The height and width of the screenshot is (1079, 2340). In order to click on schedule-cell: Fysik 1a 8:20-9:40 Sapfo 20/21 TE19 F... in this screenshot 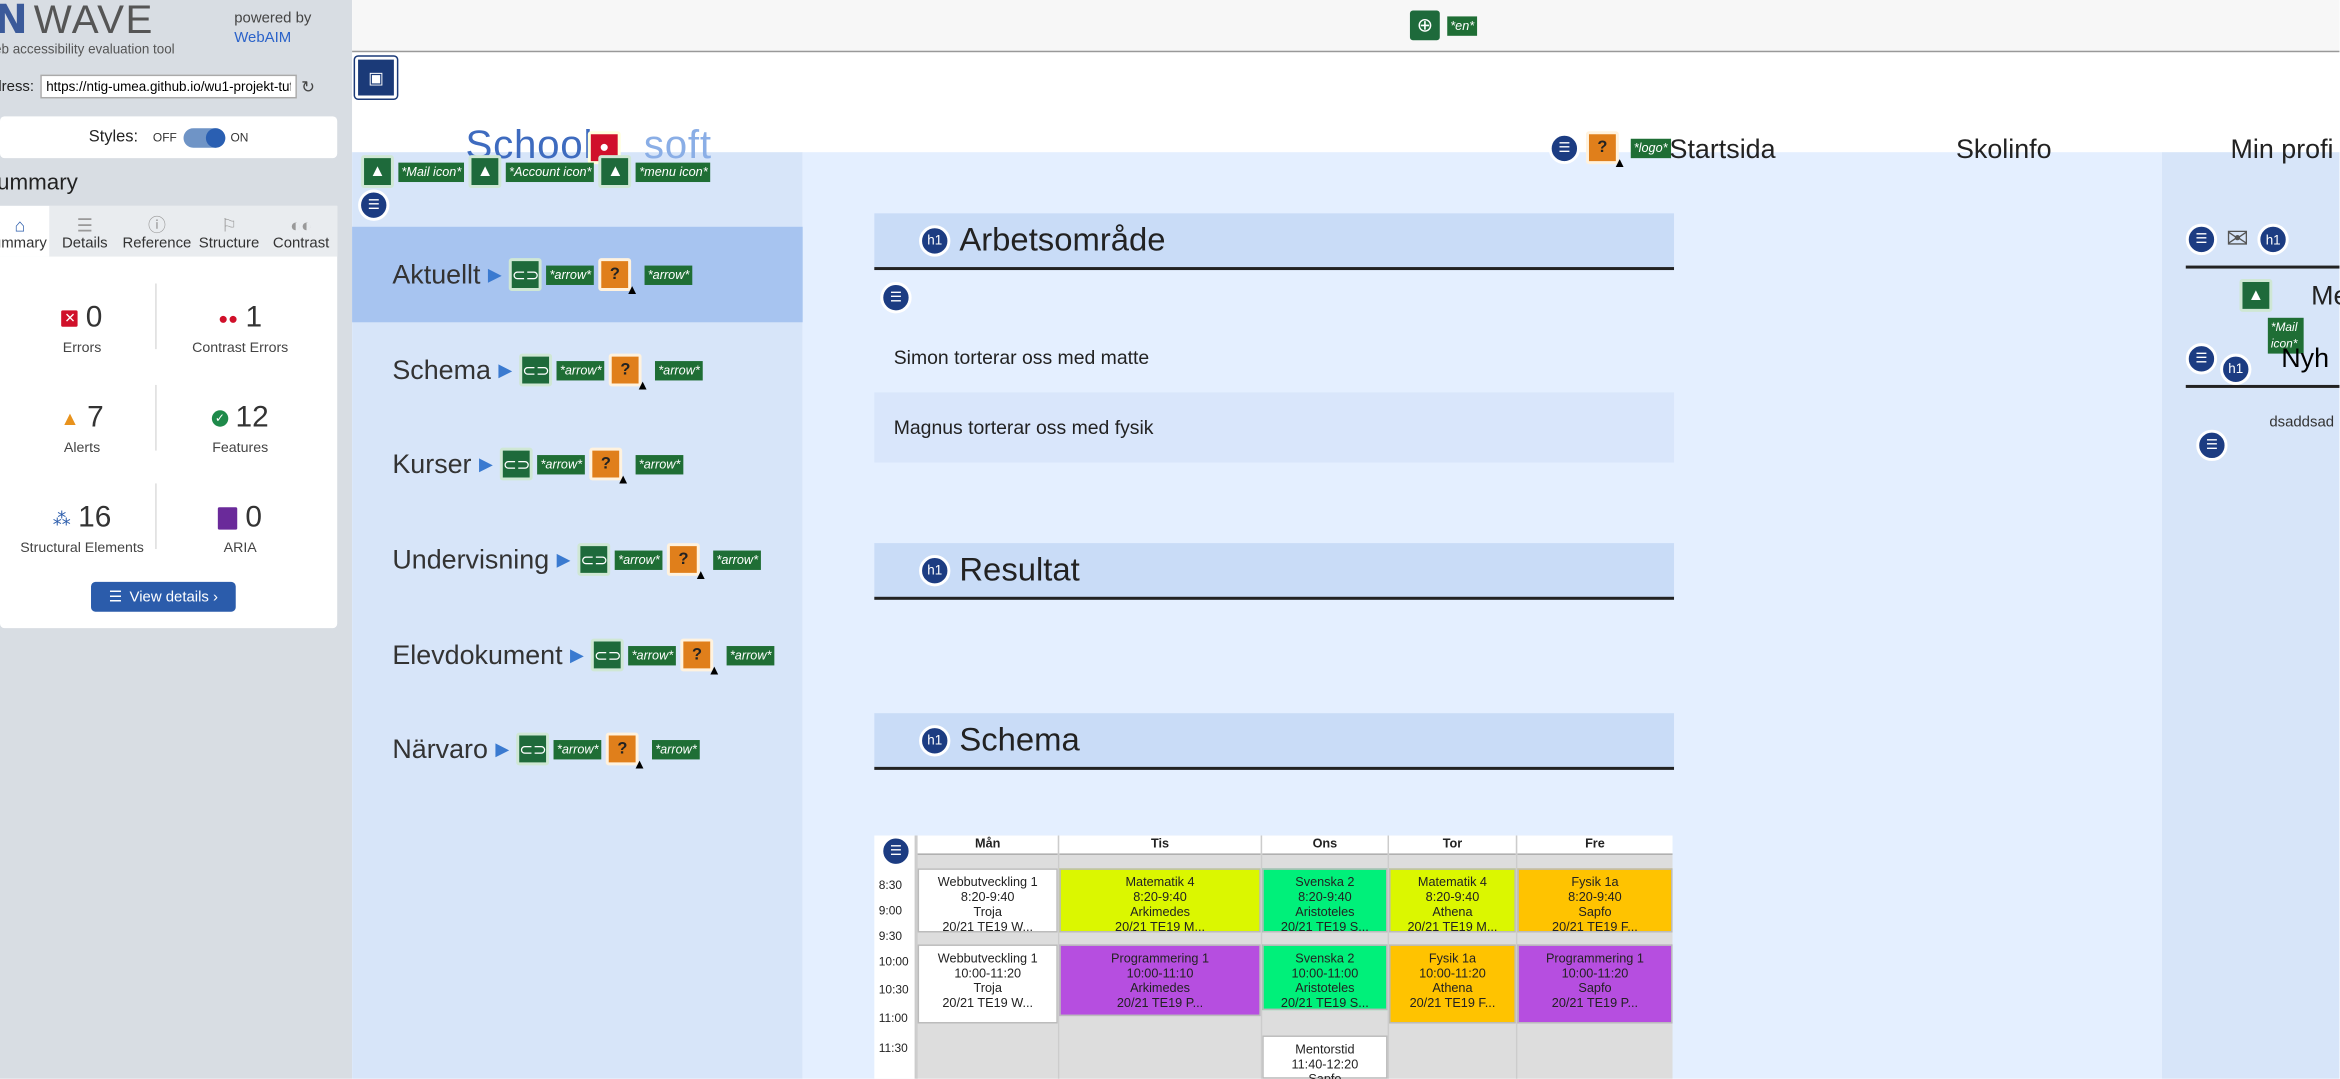, I will do `click(1595, 901)`.